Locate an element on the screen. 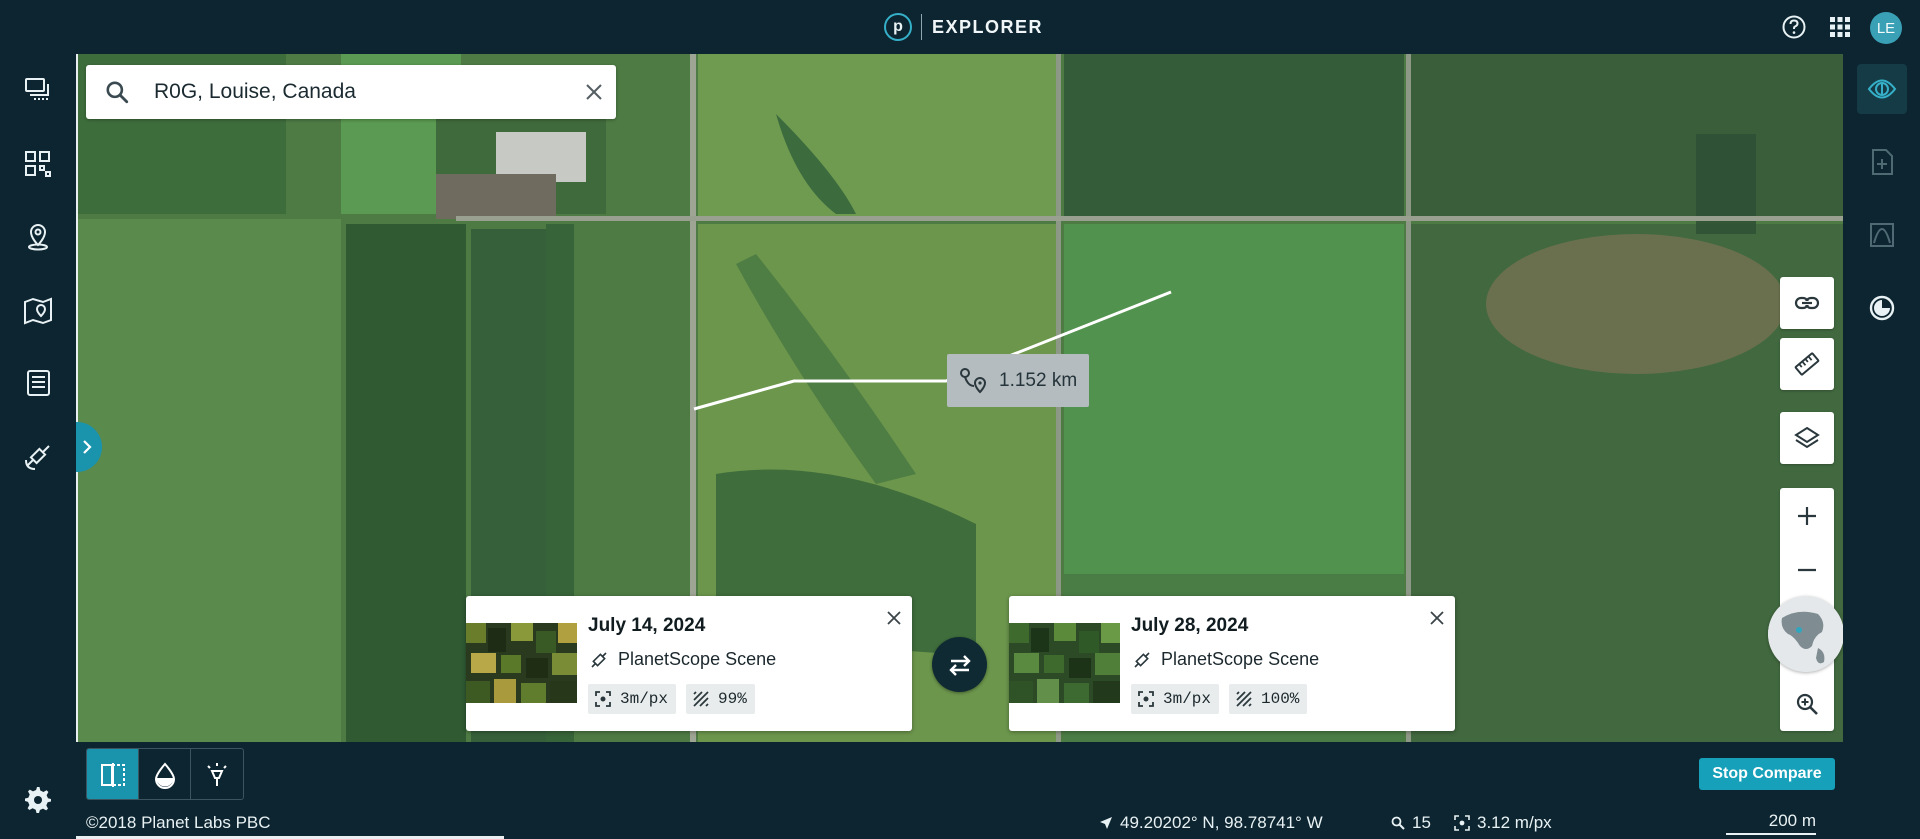 The width and height of the screenshot is (1920, 839). chevron-right-icon is located at coordinates (87, 447).